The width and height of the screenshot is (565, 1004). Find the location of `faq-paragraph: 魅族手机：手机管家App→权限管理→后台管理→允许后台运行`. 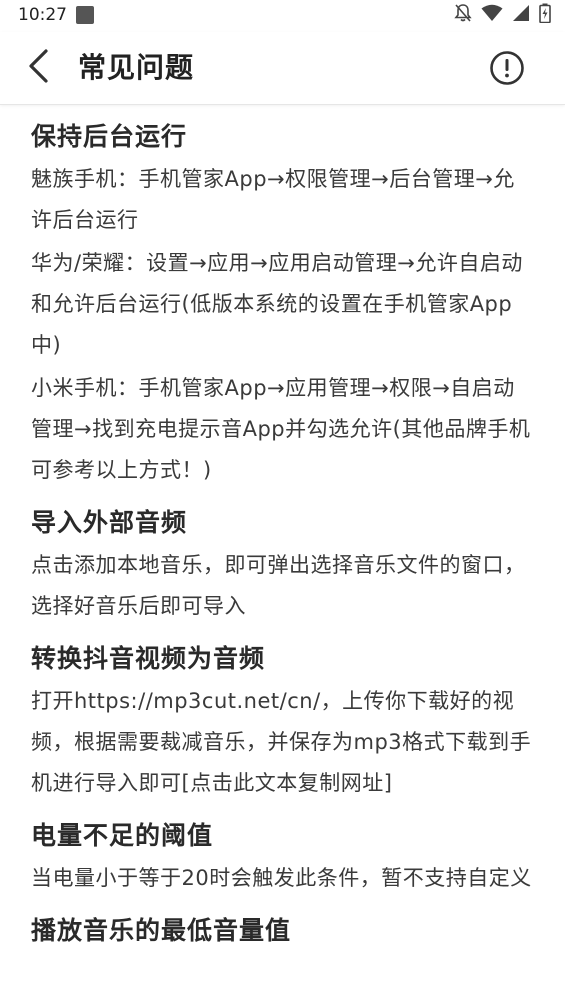

faq-paragraph: 魅族手机：手机管家App→权限管理→后台管理→允许后台运行 is located at coordinates (273, 199).